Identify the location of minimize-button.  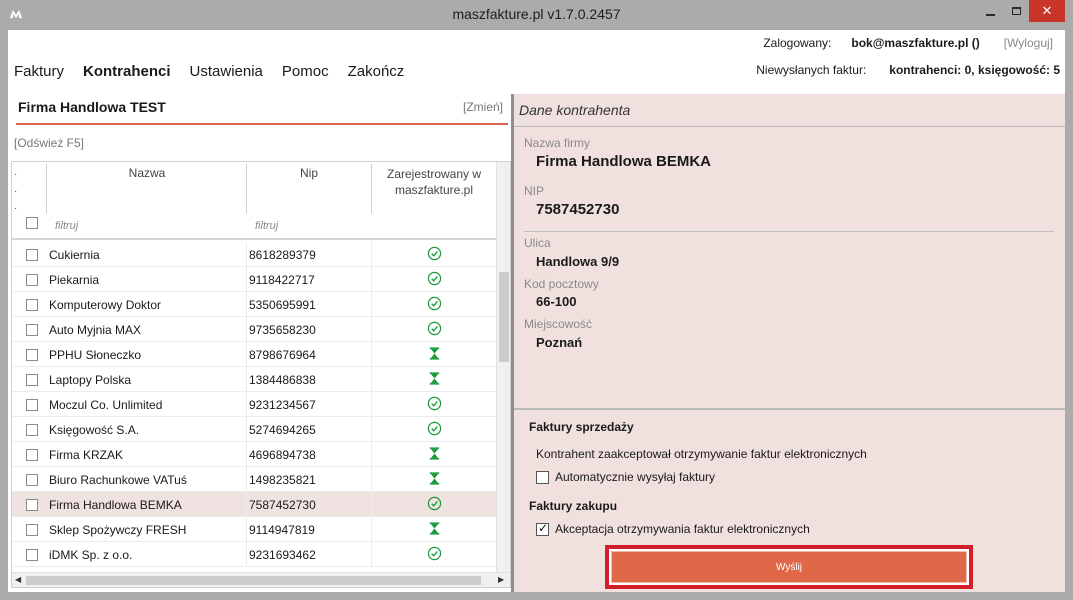
(990, 11).